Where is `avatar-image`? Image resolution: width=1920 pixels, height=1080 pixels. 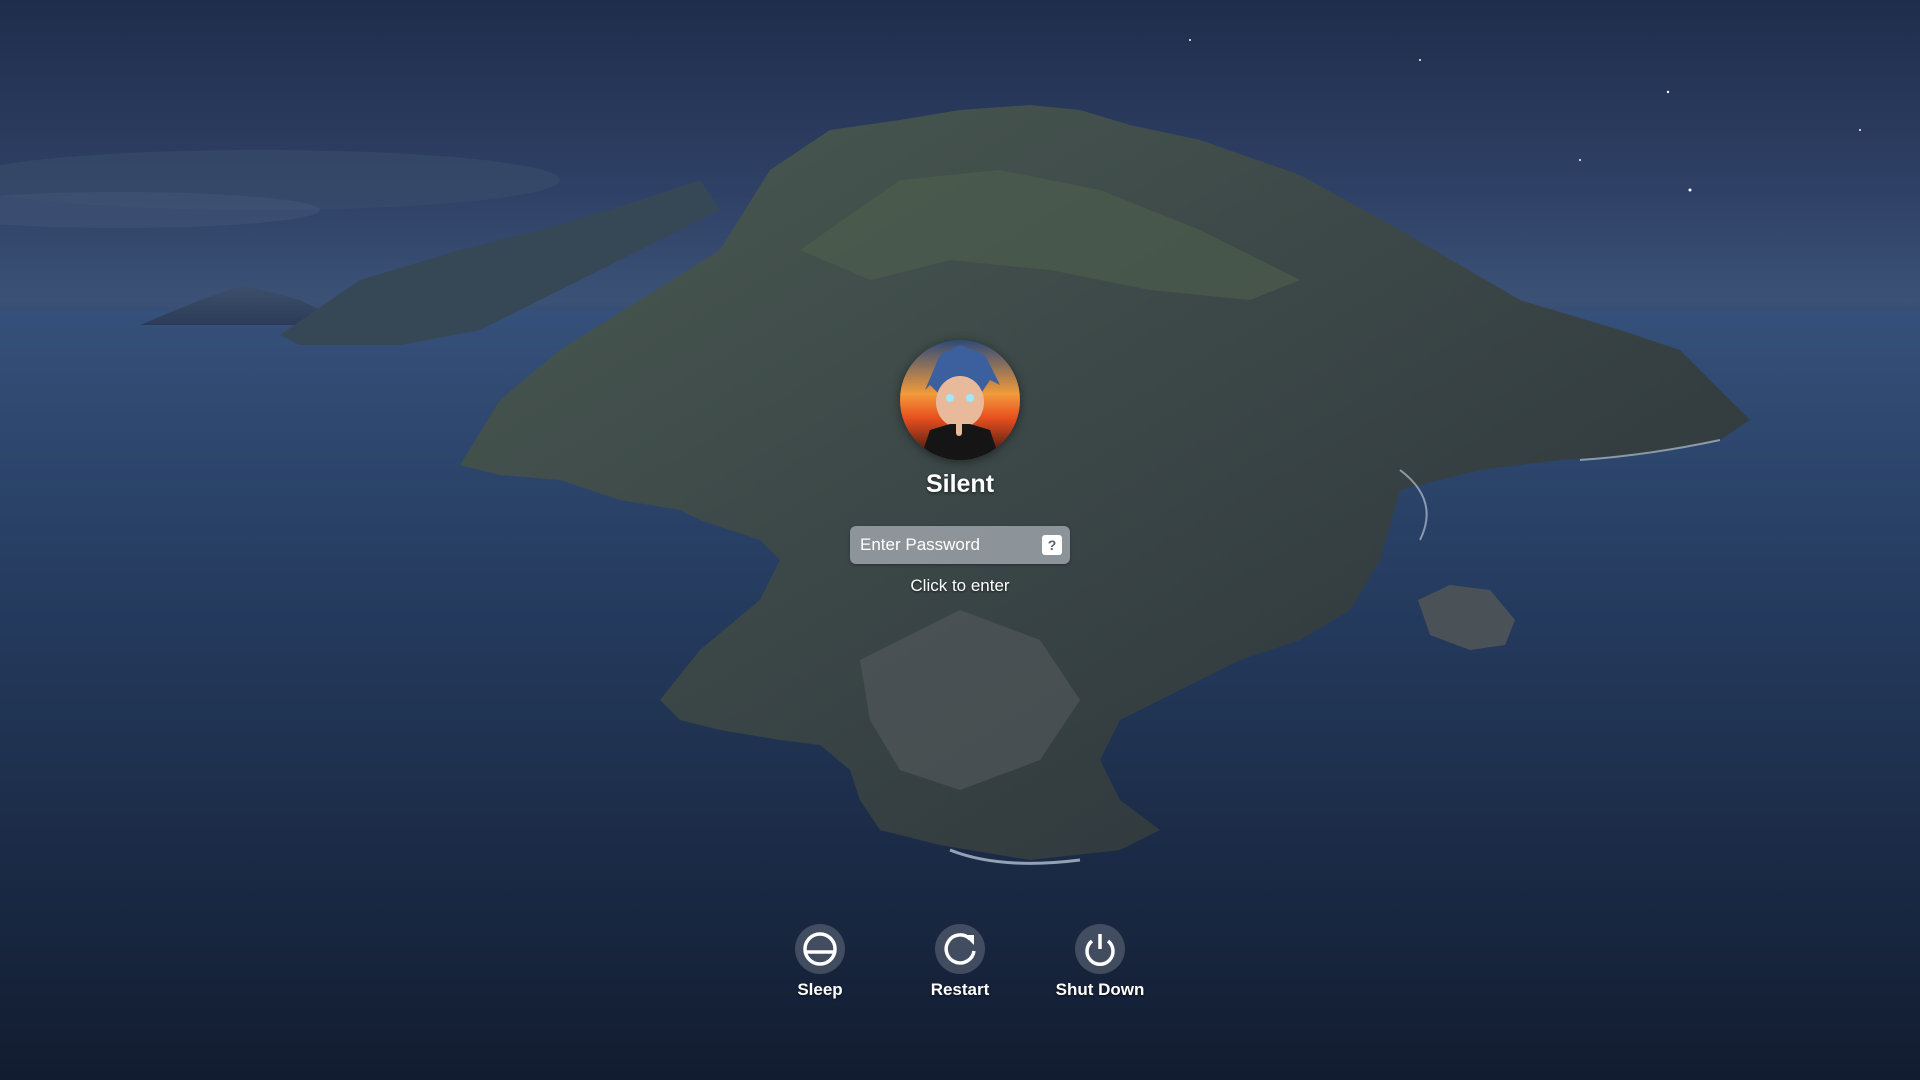 avatar-image is located at coordinates (960, 400).